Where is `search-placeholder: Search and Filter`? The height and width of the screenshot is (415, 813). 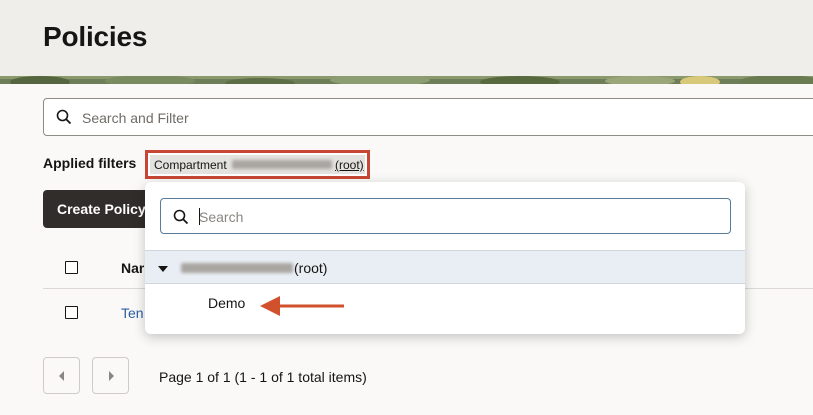
search-placeholder: Search and Filter is located at coordinates (135, 118).